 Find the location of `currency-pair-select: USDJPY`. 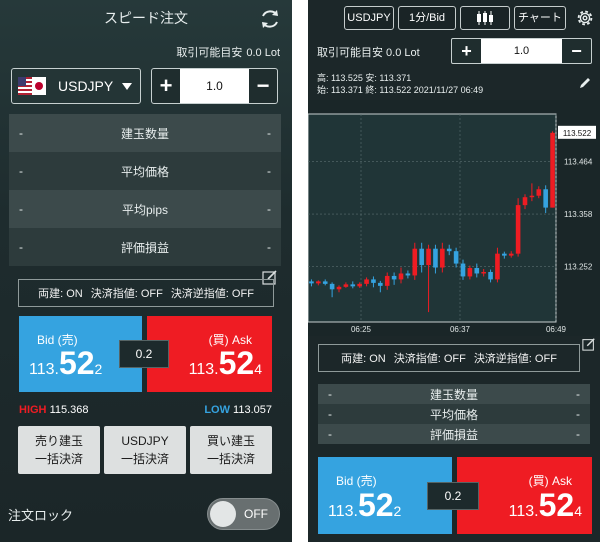

currency-pair-select: USDJPY is located at coordinates (76, 86).